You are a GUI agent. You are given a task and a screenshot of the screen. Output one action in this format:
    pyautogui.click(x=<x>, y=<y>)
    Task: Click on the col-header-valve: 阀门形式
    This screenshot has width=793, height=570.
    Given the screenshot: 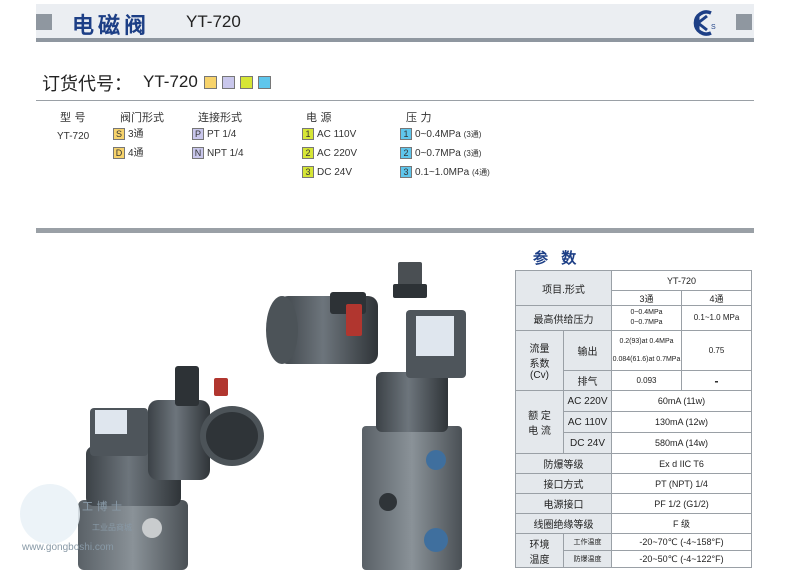 What is the action you would take?
    pyautogui.click(x=142, y=117)
    